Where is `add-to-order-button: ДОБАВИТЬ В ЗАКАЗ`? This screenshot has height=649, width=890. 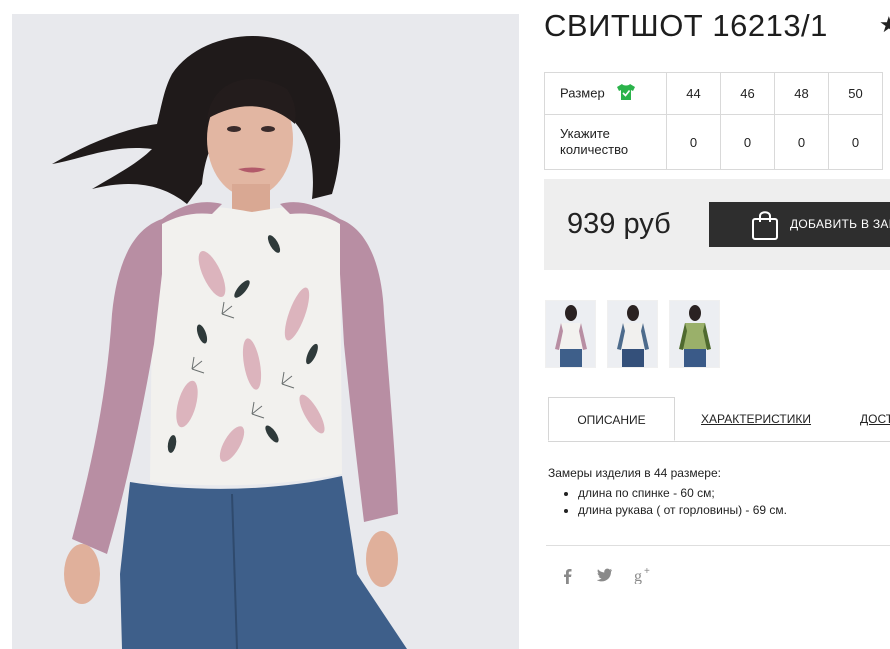
add-to-order-button: ДОБАВИТЬ В ЗАКАЗ is located at coordinates (799, 224).